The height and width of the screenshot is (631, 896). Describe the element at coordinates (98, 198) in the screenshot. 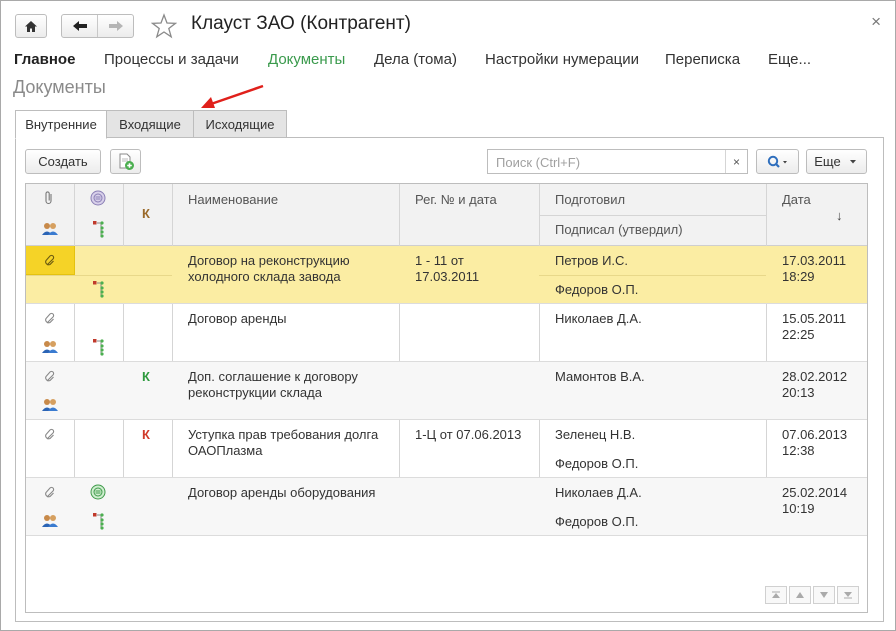

I see `approval-status-icon` at that location.